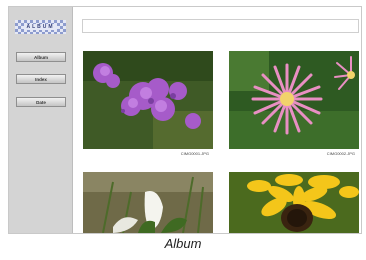 The image size is (366, 260). What do you see at coordinates (340, 153) in the screenshot?
I see `photo-filename-2: CIMG0002.JPG` at bounding box center [340, 153].